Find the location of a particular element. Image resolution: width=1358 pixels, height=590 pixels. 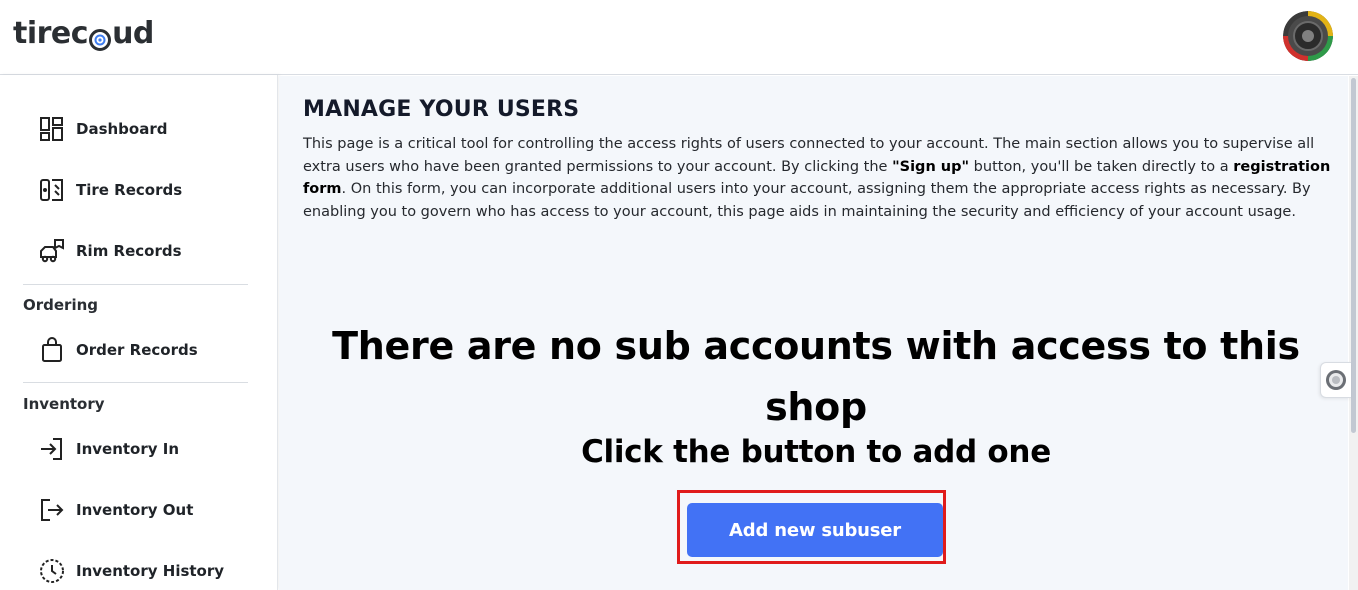

section-title-ordering: Ordering is located at coordinates (61, 305).